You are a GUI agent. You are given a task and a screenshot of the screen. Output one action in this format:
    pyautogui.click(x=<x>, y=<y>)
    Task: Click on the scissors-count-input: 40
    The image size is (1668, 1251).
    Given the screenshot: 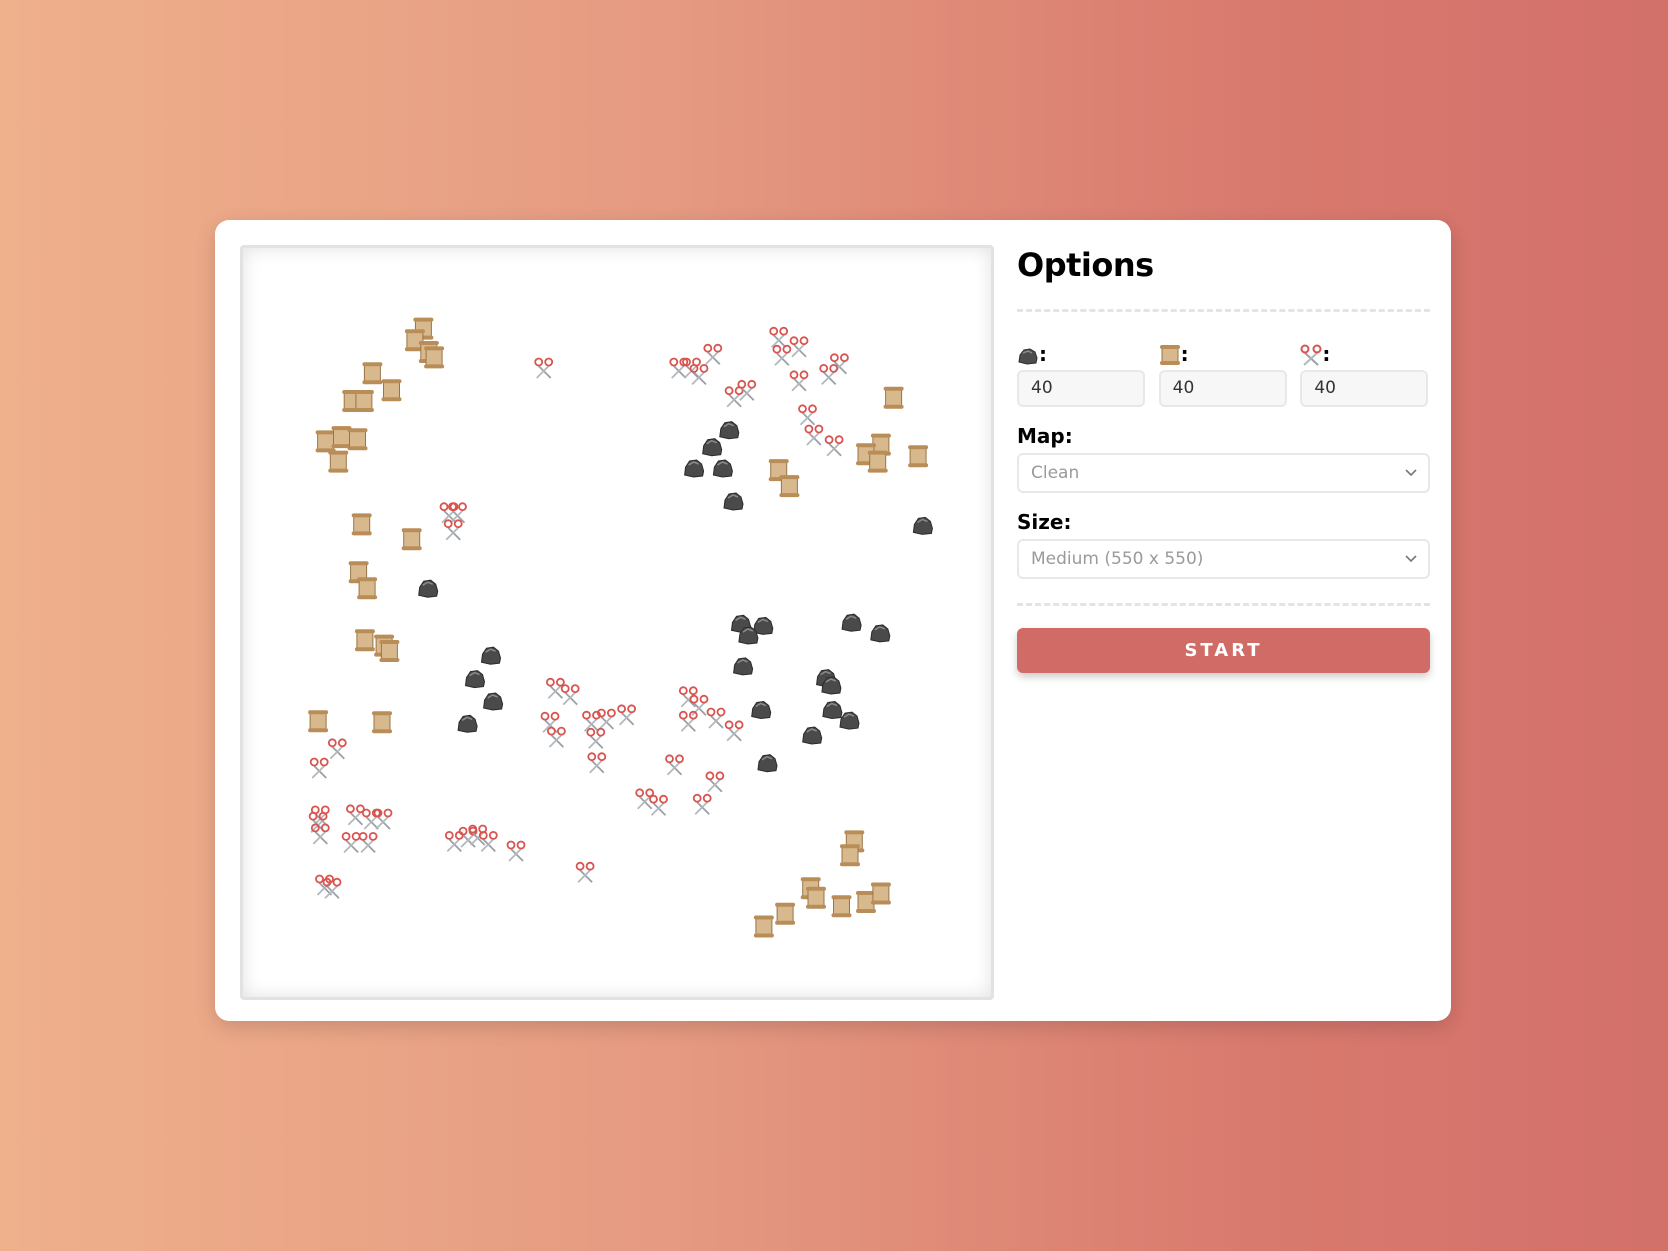 What is the action you would take?
    pyautogui.click(x=1364, y=388)
    